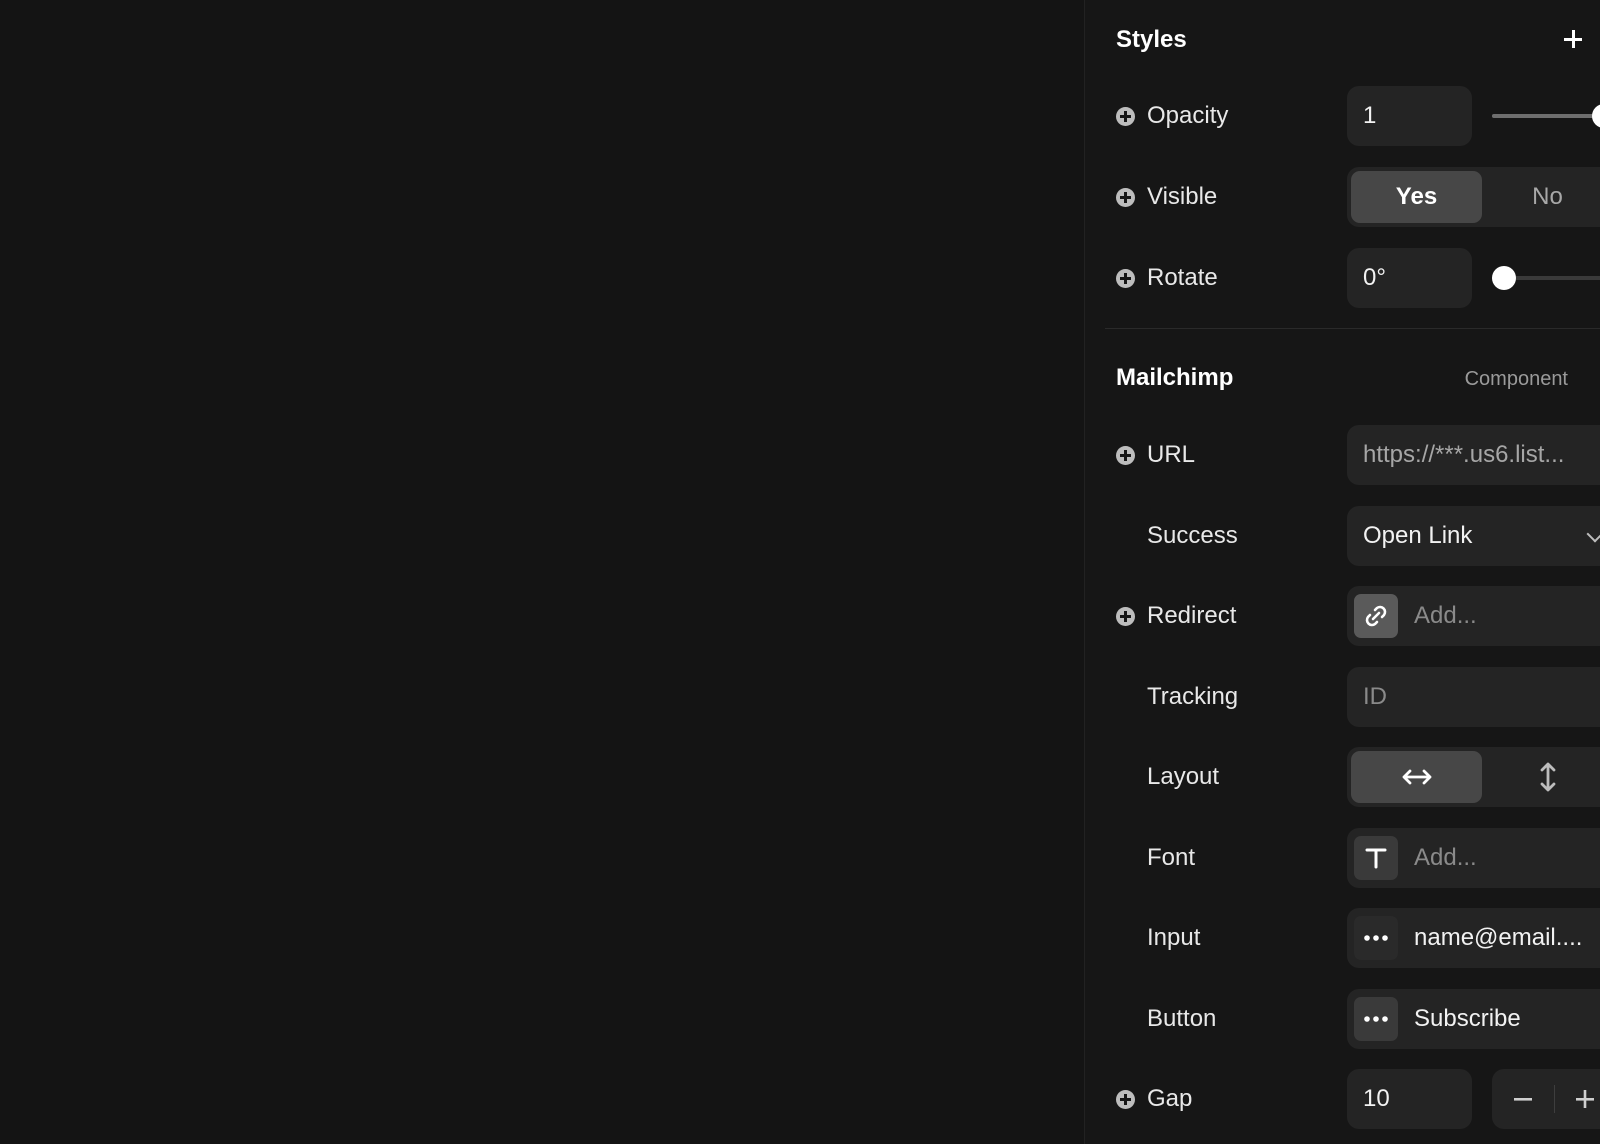 This screenshot has width=1600, height=1144. What do you see at coordinates (1175, 377) in the screenshot?
I see `mailchimp-section-title: Mailchimp` at bounding box center [1175, 377].